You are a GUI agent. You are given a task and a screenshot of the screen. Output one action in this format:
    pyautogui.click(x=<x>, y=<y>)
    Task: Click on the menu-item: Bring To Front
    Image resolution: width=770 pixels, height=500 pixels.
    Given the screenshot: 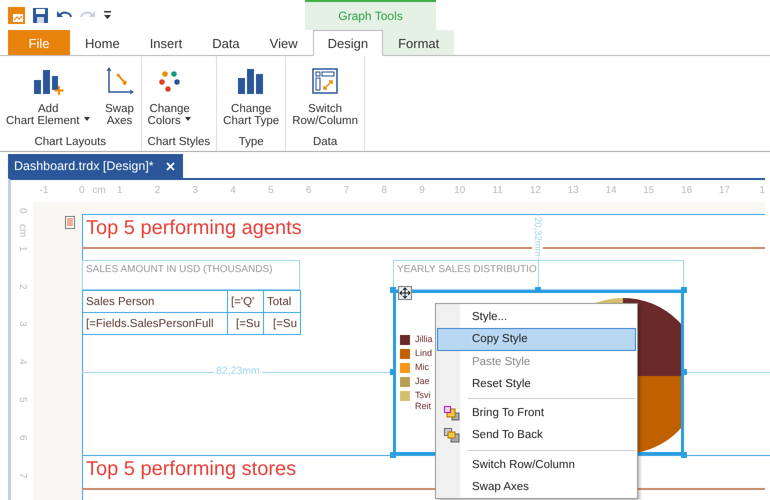 What is the action you would take?
    pyautogui.click(x=536, y=413)
    